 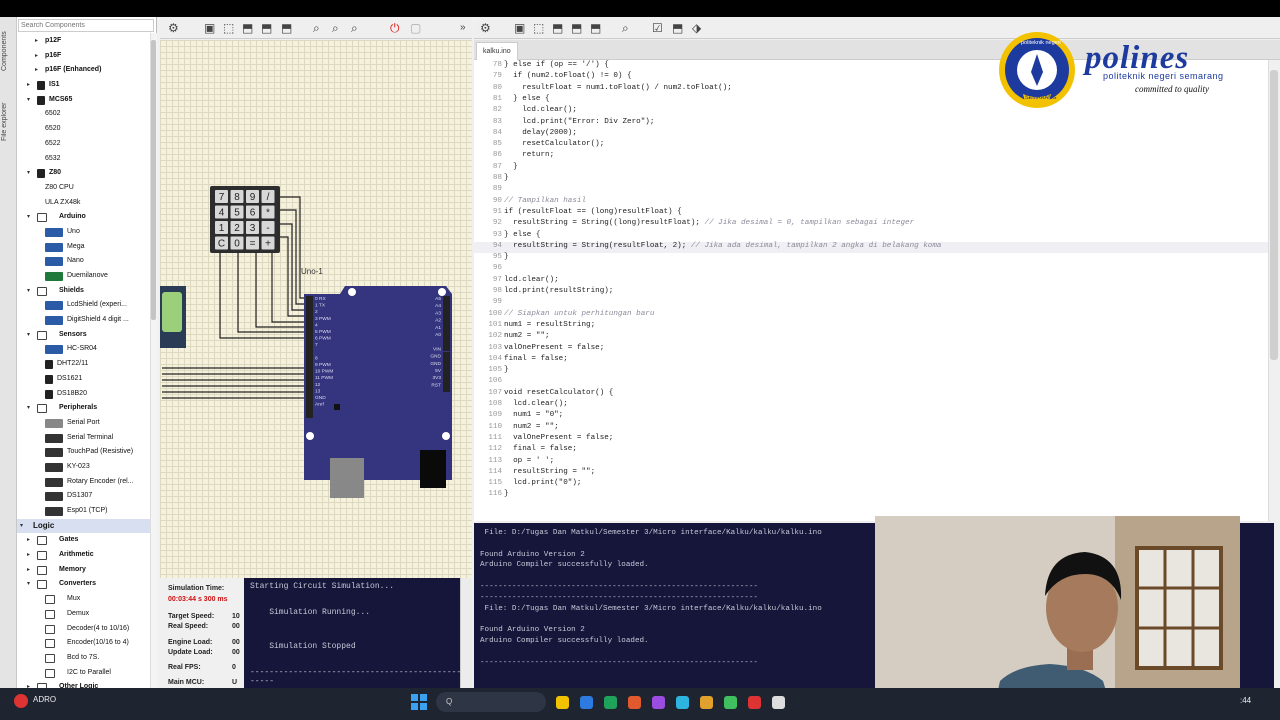 What do you see at coordinates (86, 452) in the screenshot?
I see `tree-item: TouchPad (Resistive)` at bounding box center [86, 452].